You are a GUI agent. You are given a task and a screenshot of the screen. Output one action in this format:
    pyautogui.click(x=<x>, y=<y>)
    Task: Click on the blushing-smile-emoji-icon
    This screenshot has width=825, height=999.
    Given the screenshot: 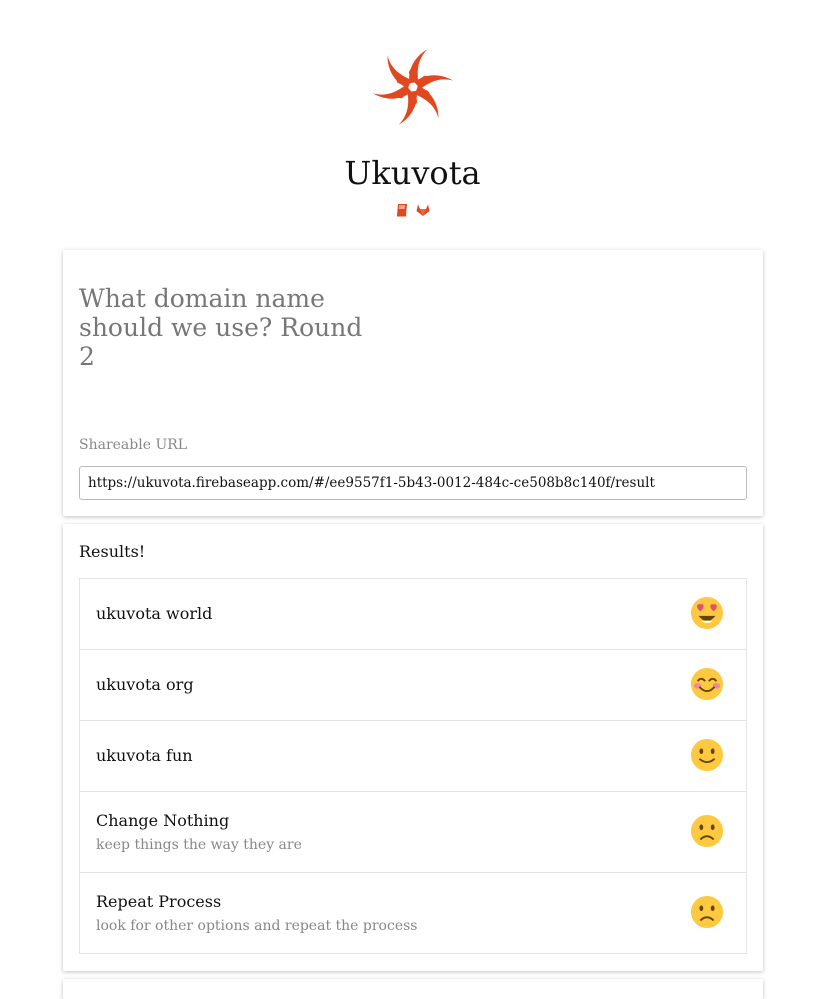 What is the action you would take?
    pyautogui.click(x=707, y=684)
    